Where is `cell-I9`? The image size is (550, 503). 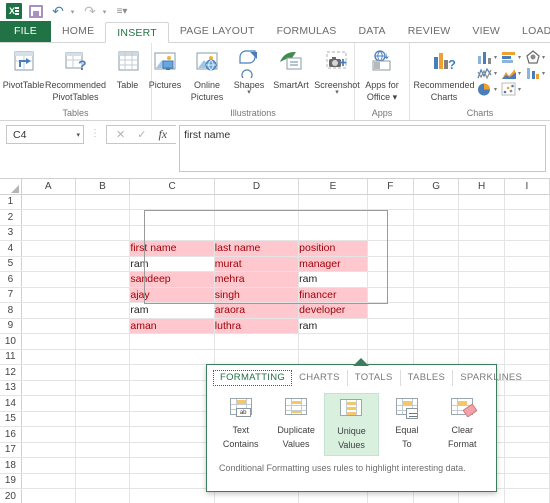 cell-I9 is located at coordinates (527, 326).